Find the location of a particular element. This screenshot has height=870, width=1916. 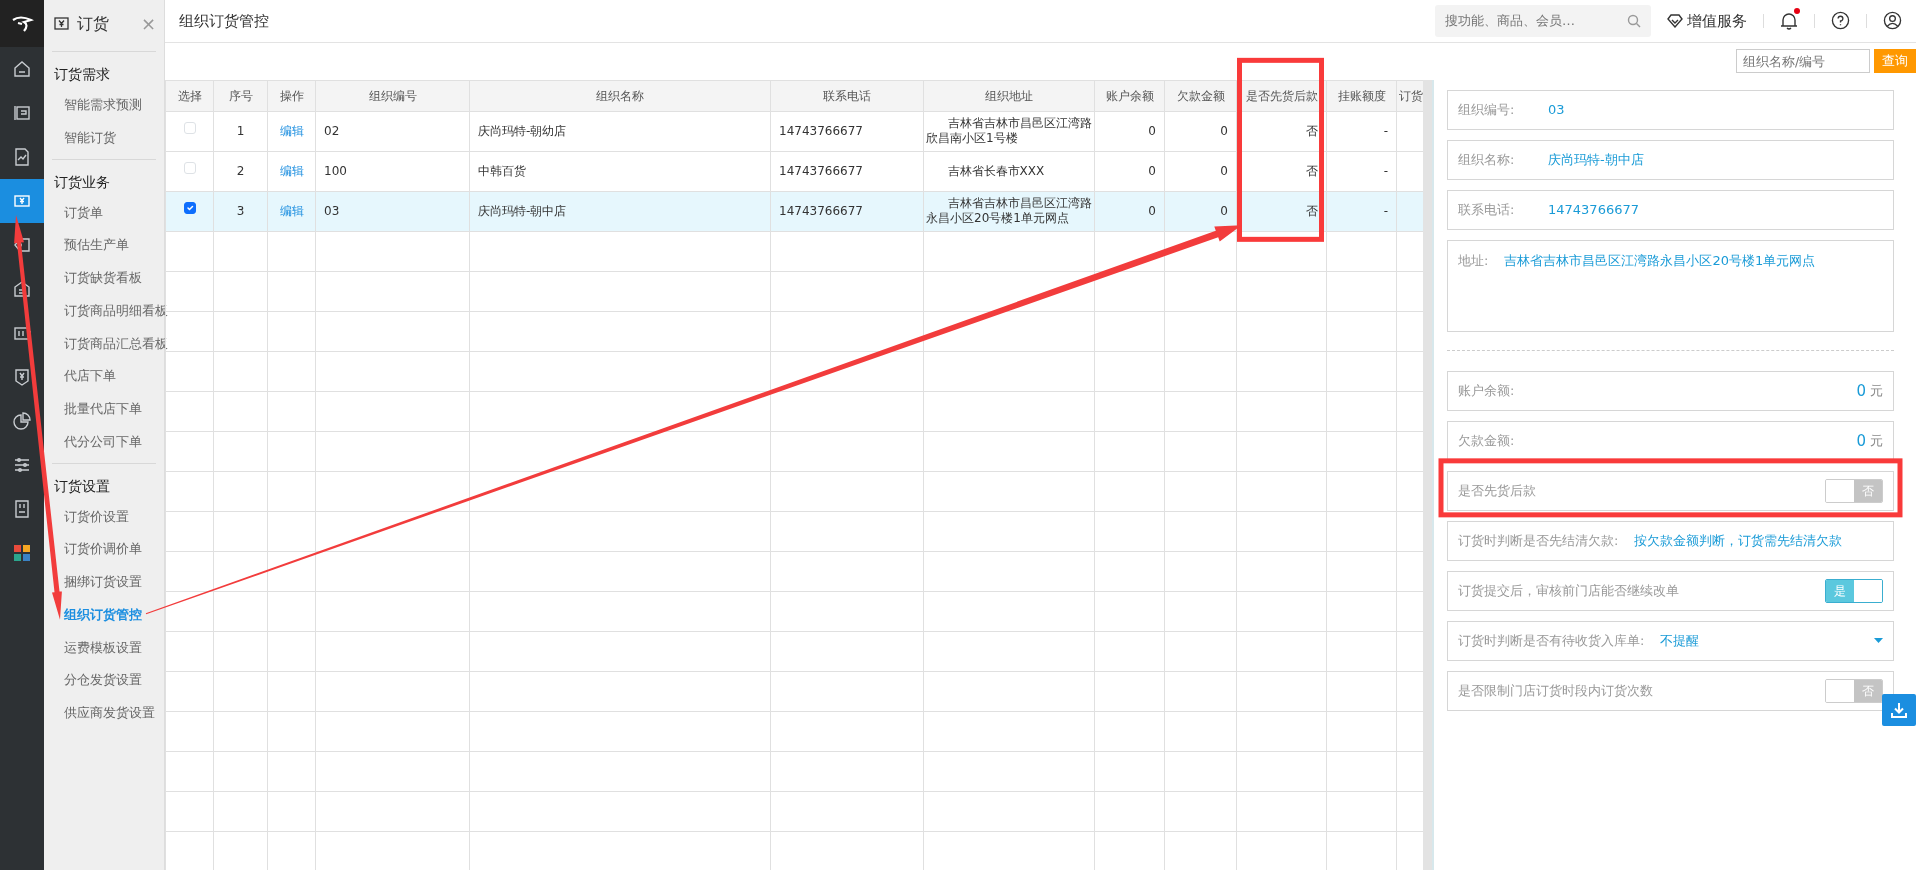

address-value: 吉林省吉林市昌邑区江湾路永昌小区20号楼1单元网点 is located at coordinates (1660, 260).